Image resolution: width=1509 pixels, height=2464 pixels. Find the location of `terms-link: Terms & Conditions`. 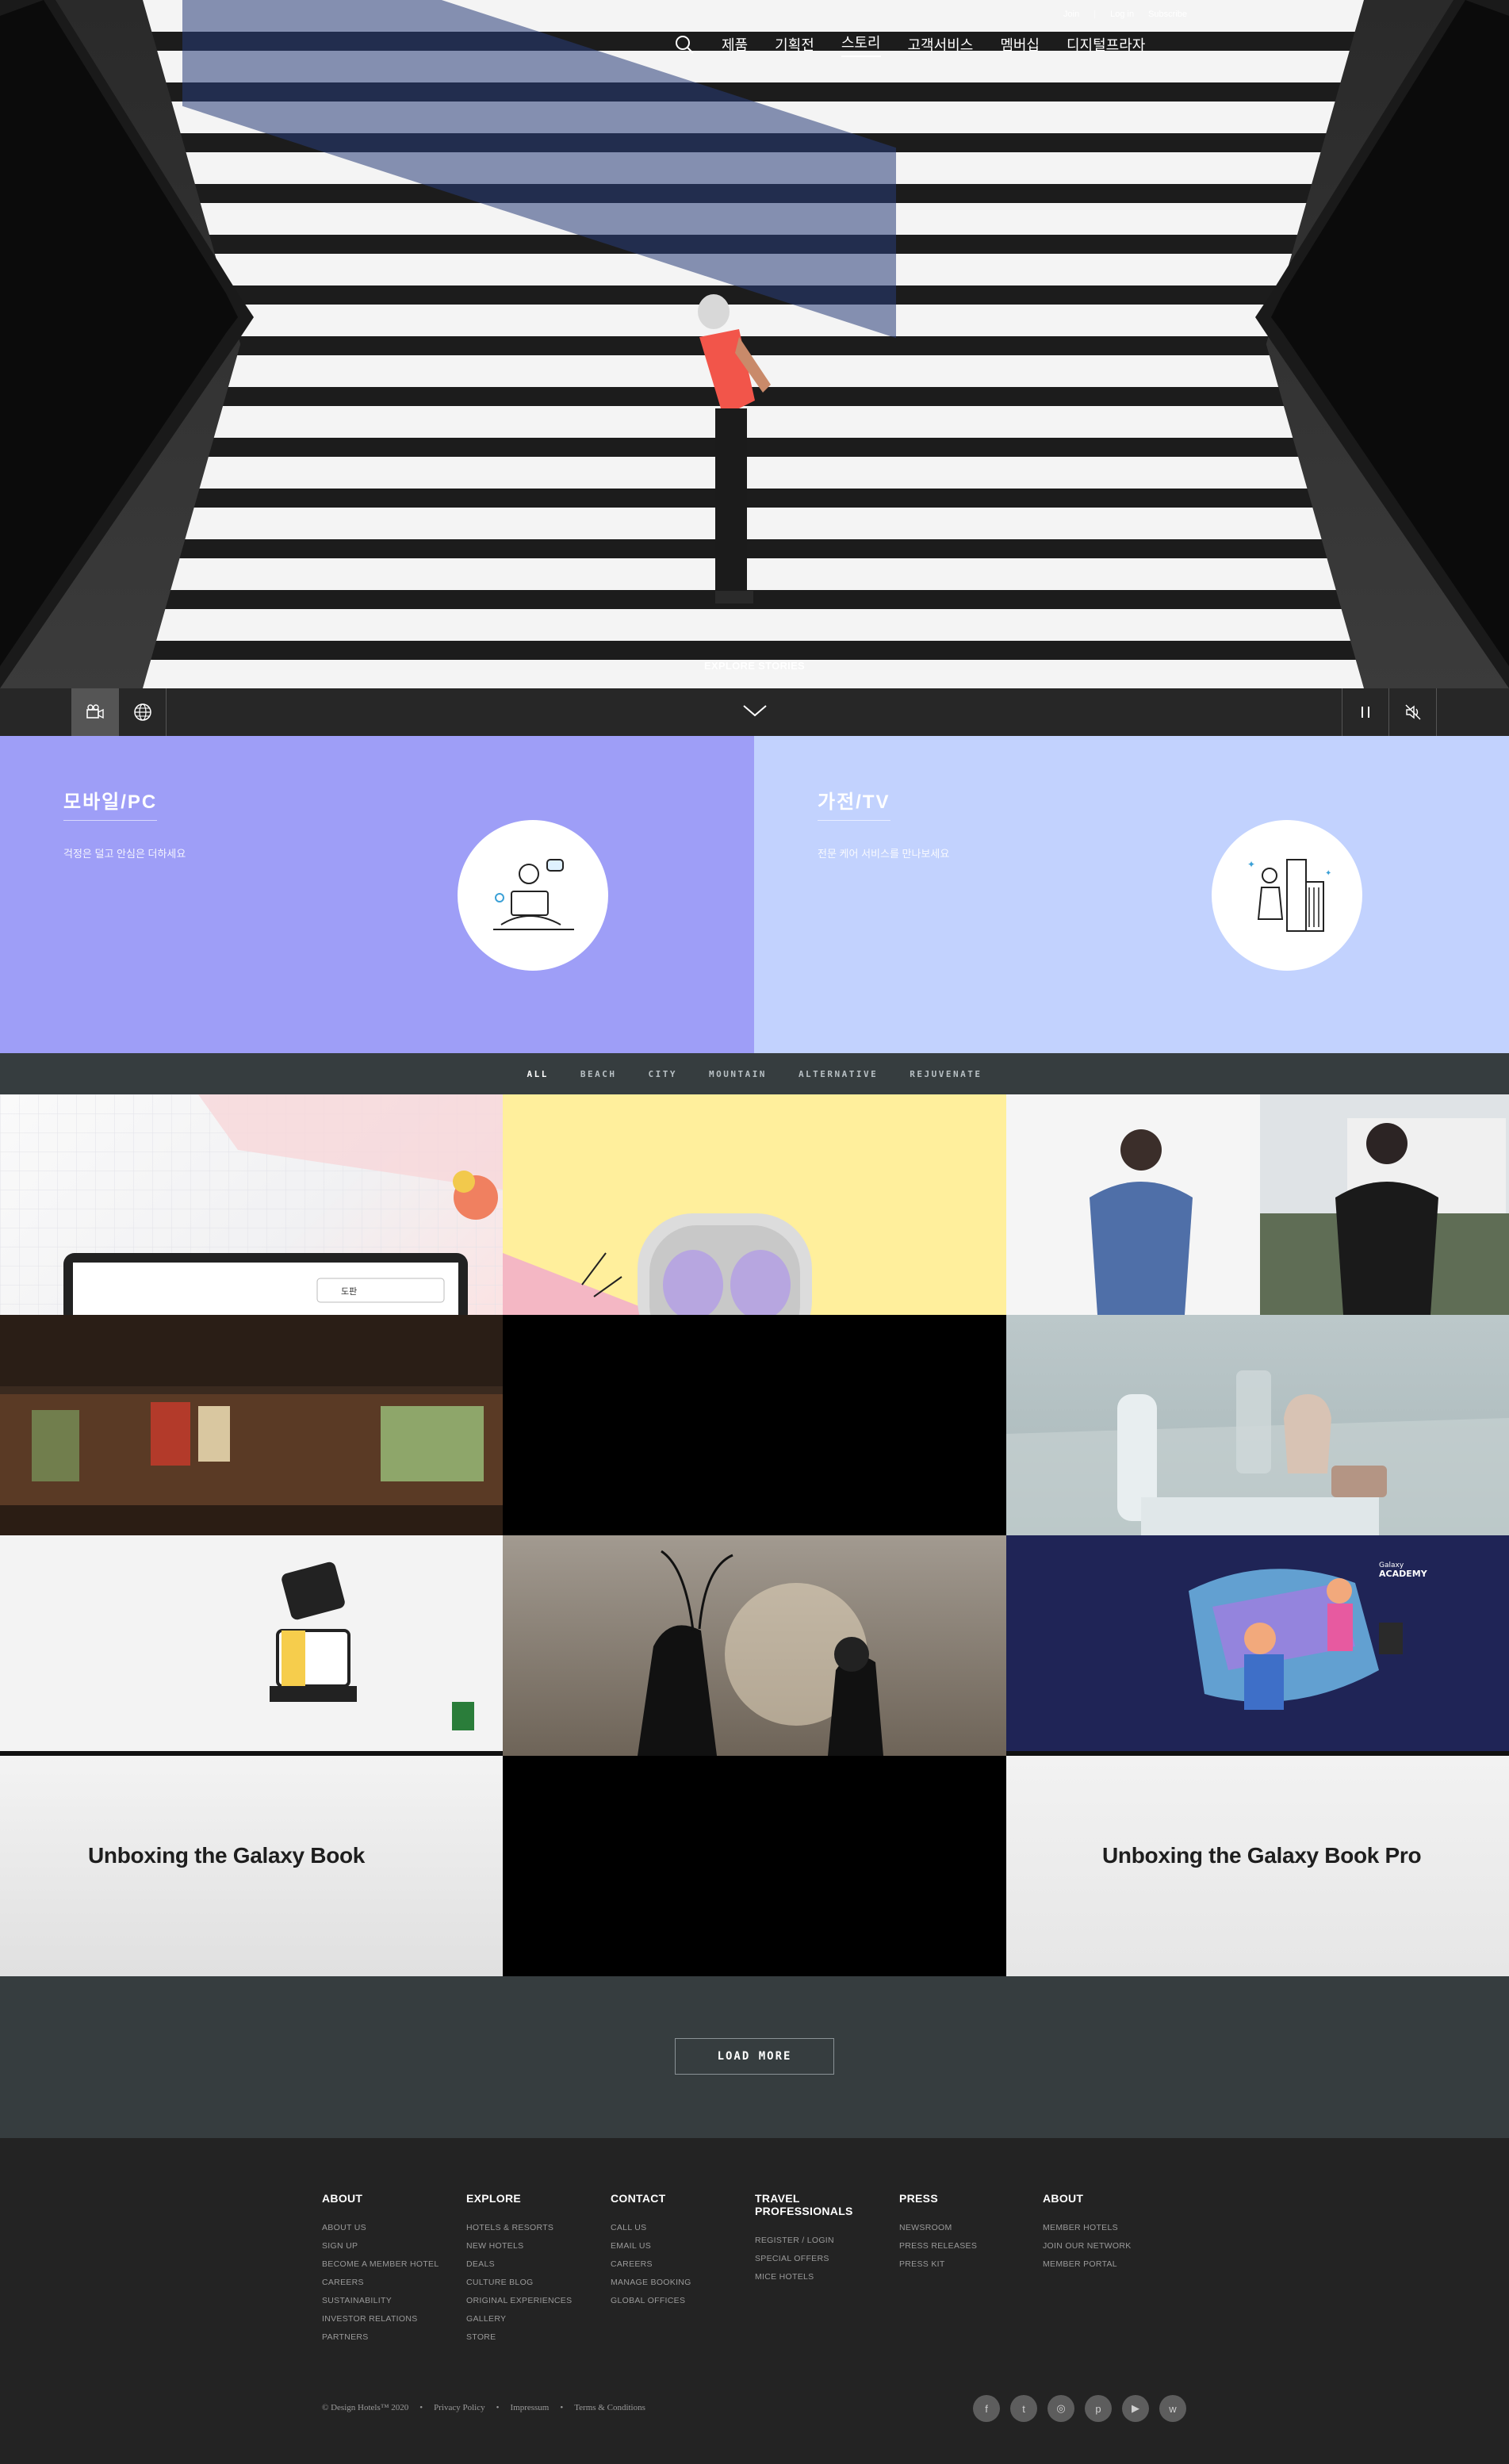

terms-link: Terms & Conditions is located at coordinates (610, 2407).